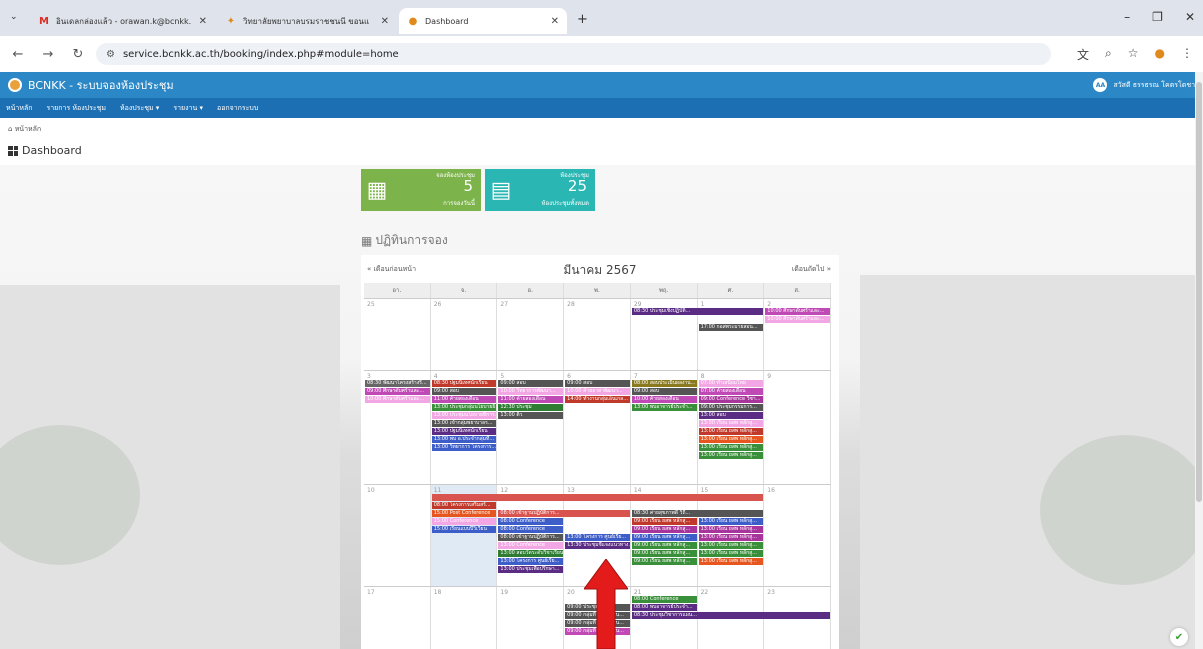 Image resolution: width=1203 pixels, height=649 pixels. Describe the element at coordinates (48, 54) in the screenshot. I see `forward-icon: →` at that location.